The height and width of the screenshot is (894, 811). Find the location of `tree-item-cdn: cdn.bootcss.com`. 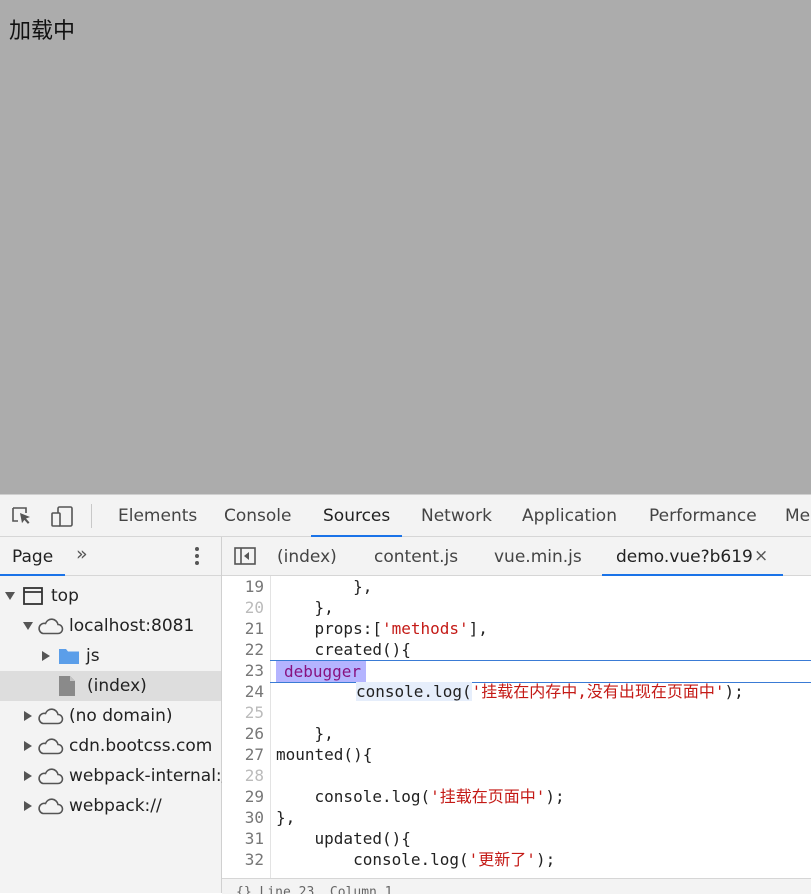

tree-item-cdn: cdn.bootcss.com is located at coordinates (110, 746).